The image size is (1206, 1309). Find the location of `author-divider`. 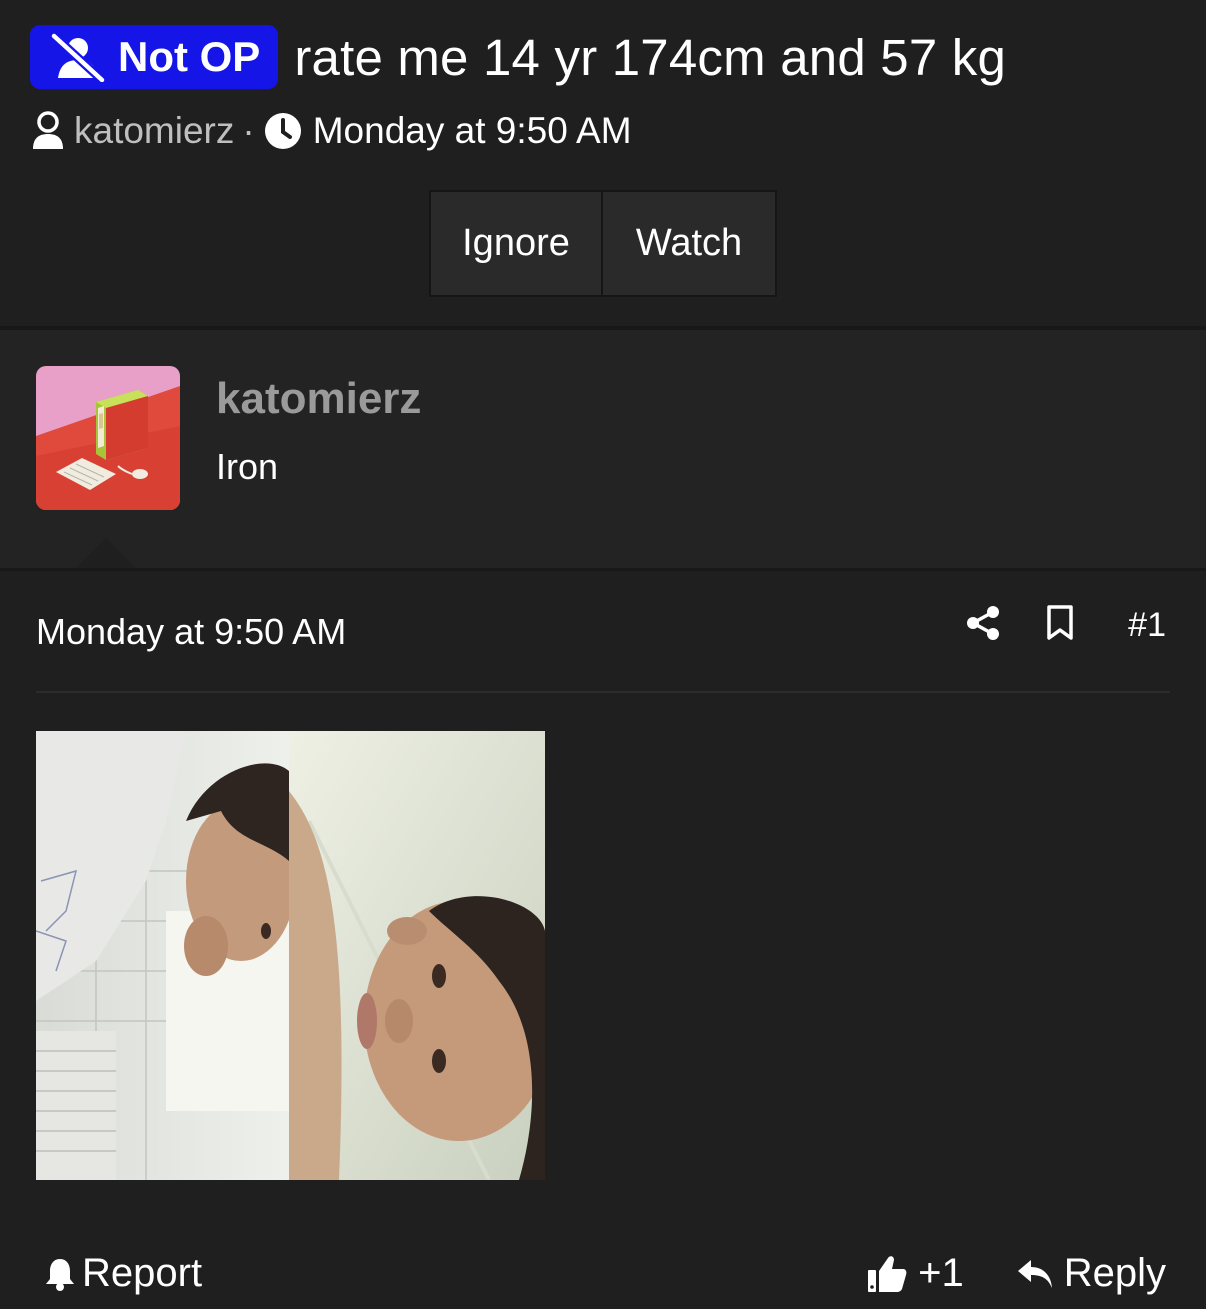

author-divider is located at coordinates (603, 569).